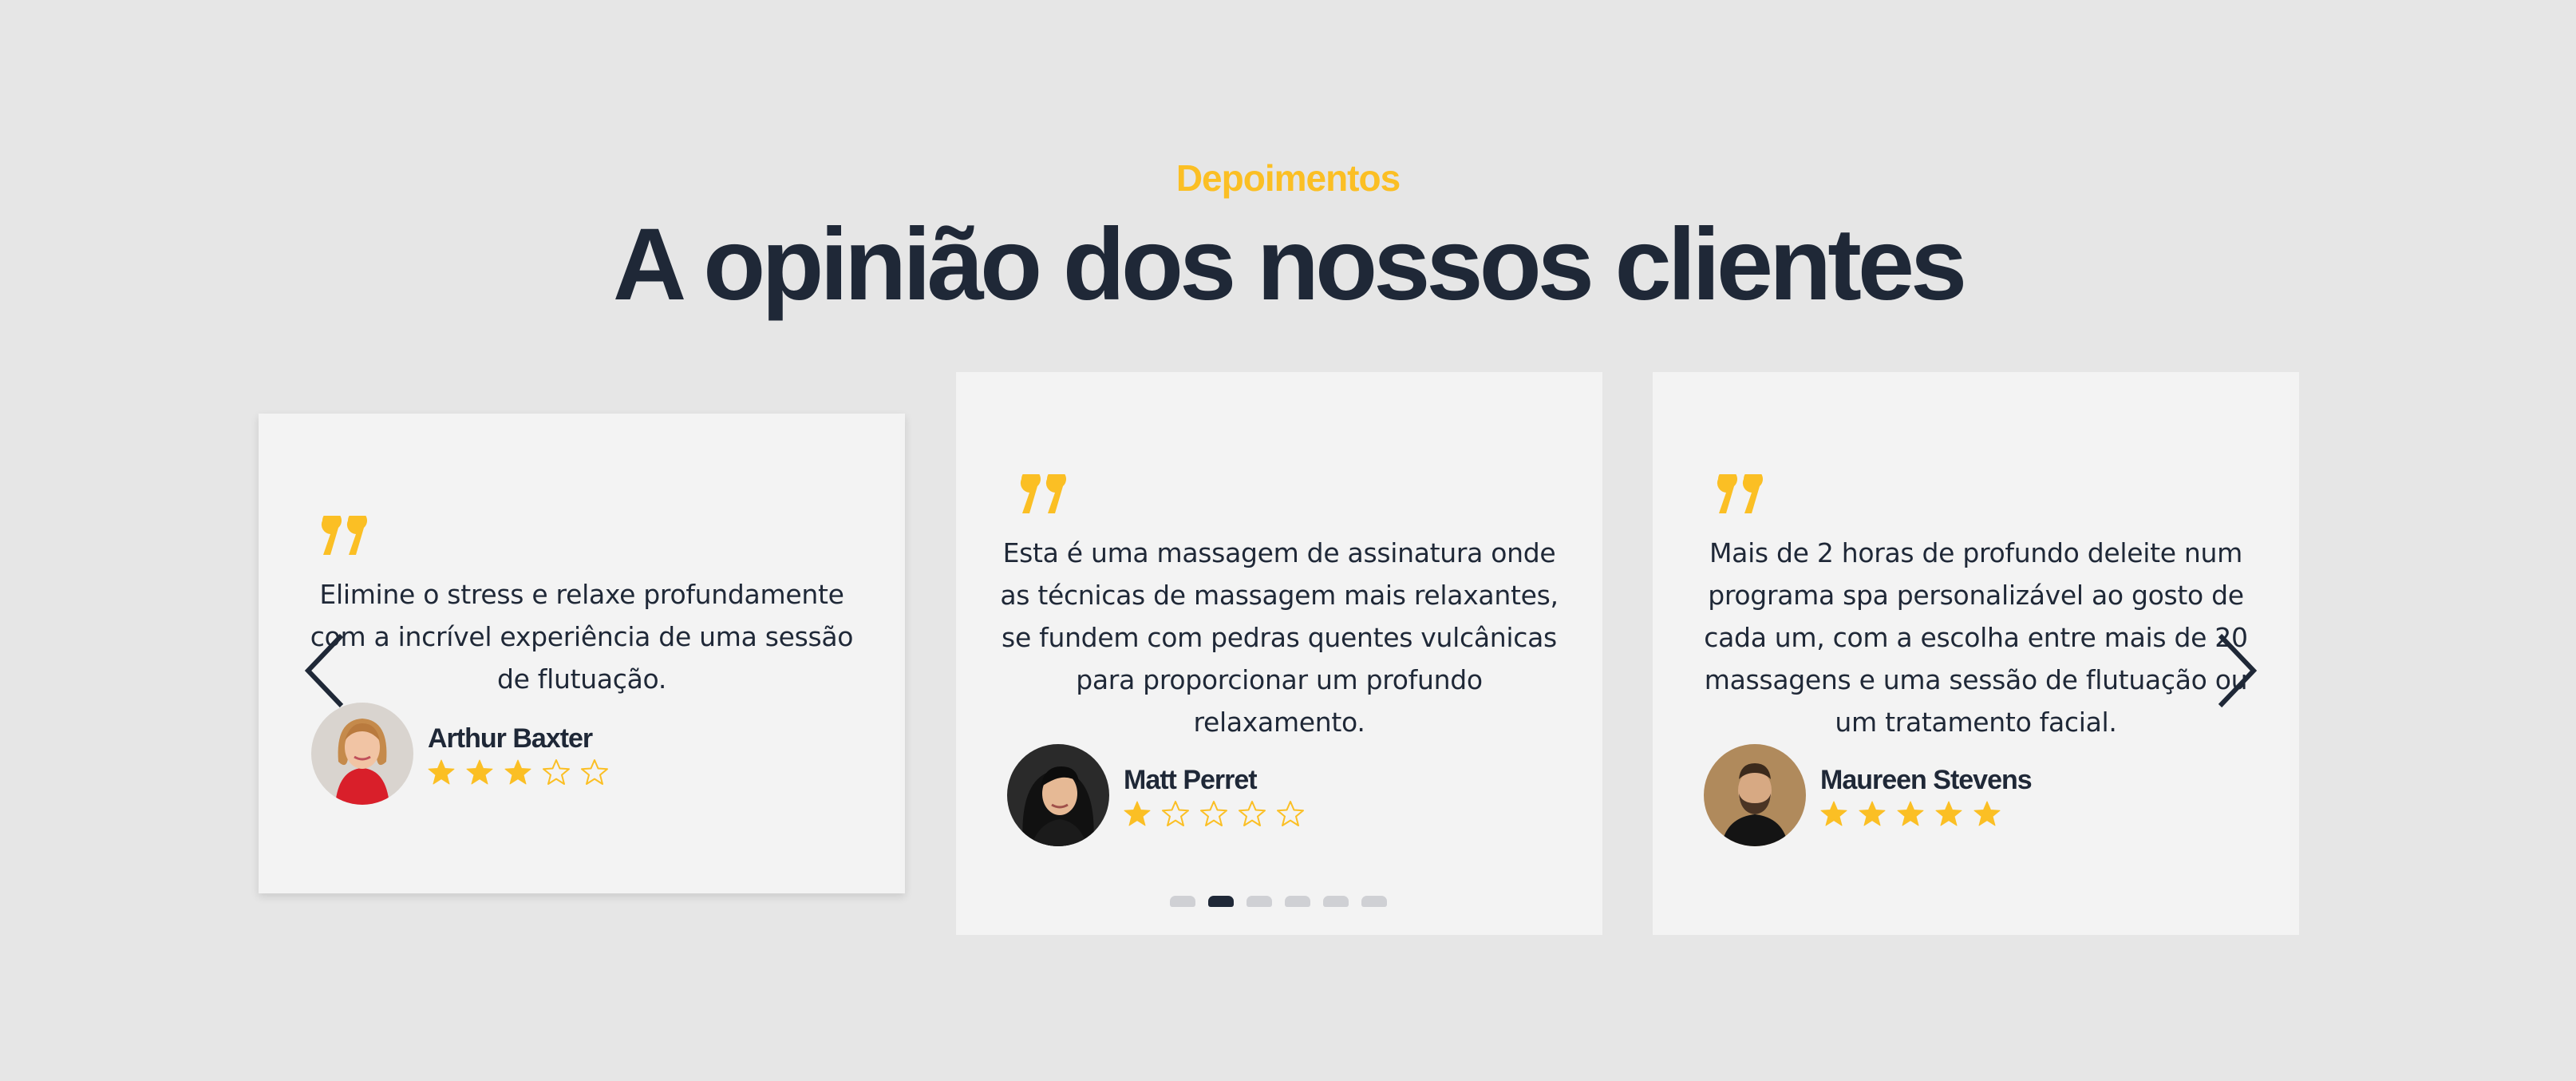  Describe the element at coordinates (326, 671) in the screenshot. I see `chevron-left-icon` at that location.